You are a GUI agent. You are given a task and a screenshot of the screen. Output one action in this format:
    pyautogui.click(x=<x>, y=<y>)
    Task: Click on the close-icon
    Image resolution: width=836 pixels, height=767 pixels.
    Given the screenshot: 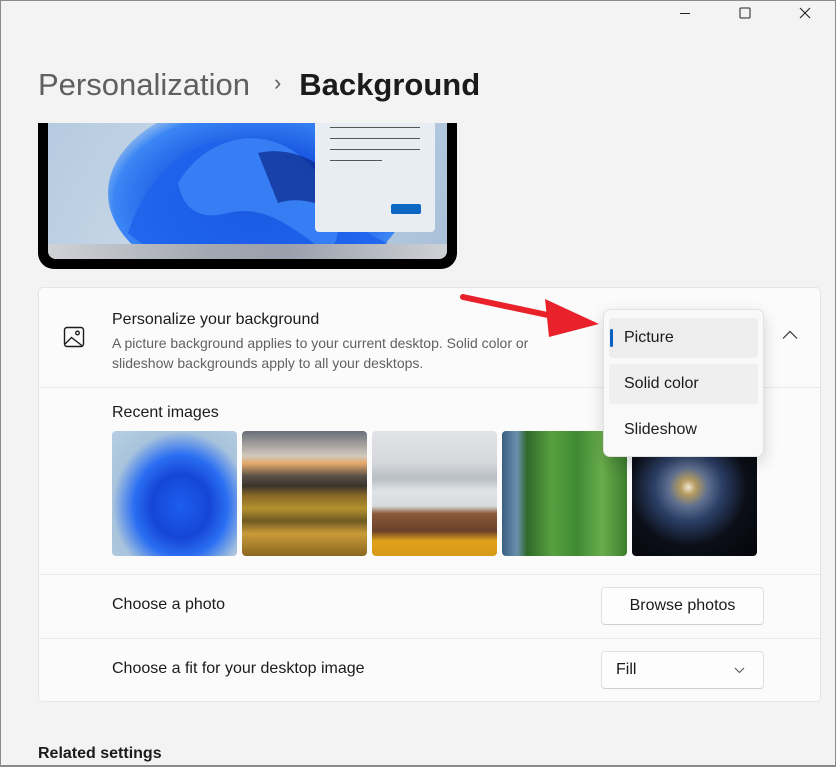 What is the action you would take?
    pyautogui.click(x=805, y=13)
    